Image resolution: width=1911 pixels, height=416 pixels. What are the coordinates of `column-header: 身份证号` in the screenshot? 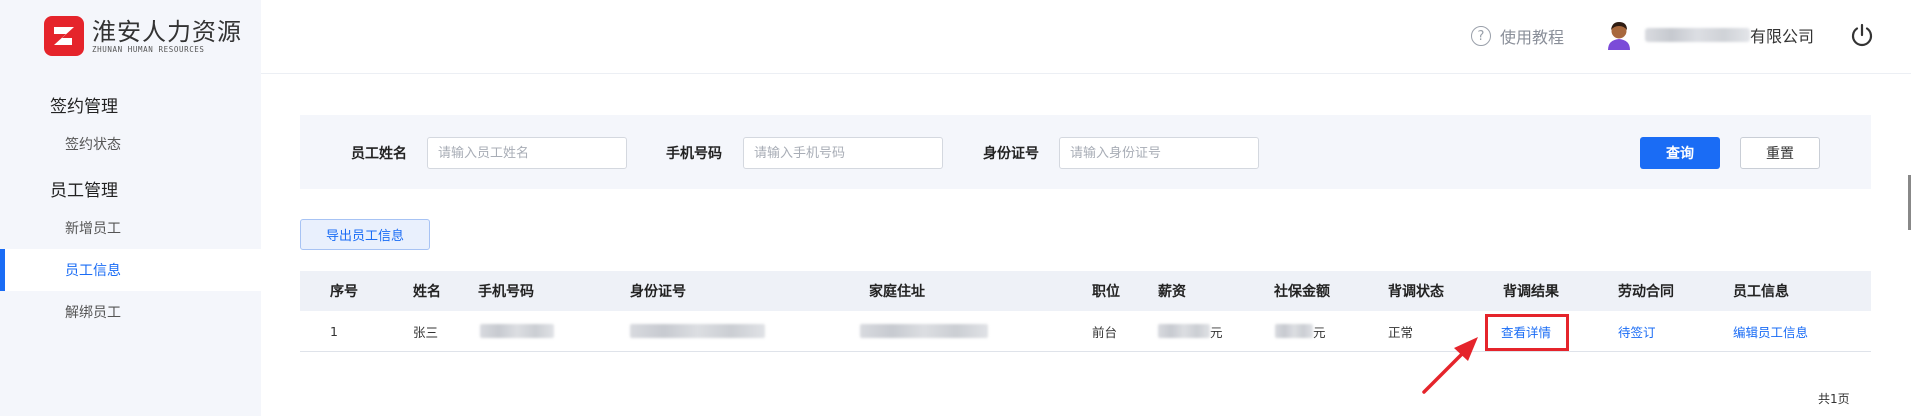 It's located at (658, 292).